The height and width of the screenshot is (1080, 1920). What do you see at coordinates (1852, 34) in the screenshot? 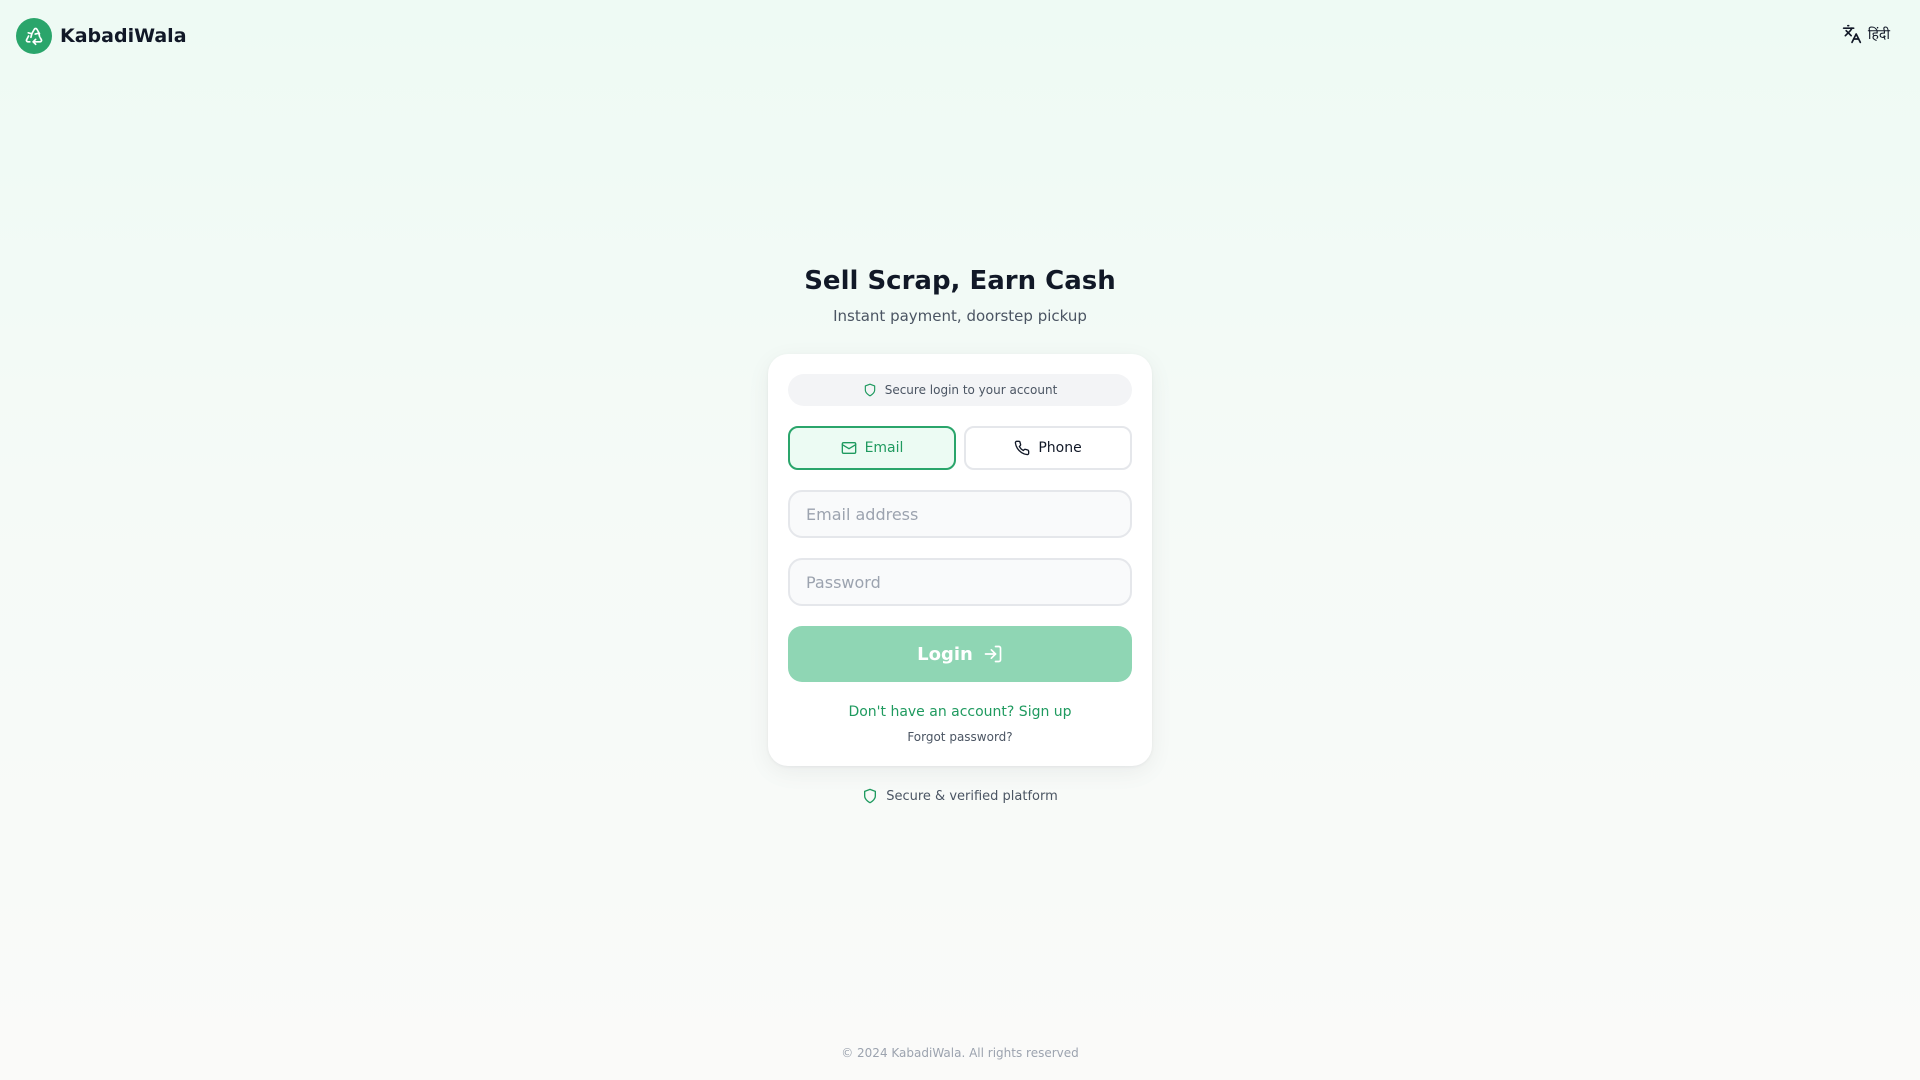
I see `translate-icon` at bounding box center [1852, 34].